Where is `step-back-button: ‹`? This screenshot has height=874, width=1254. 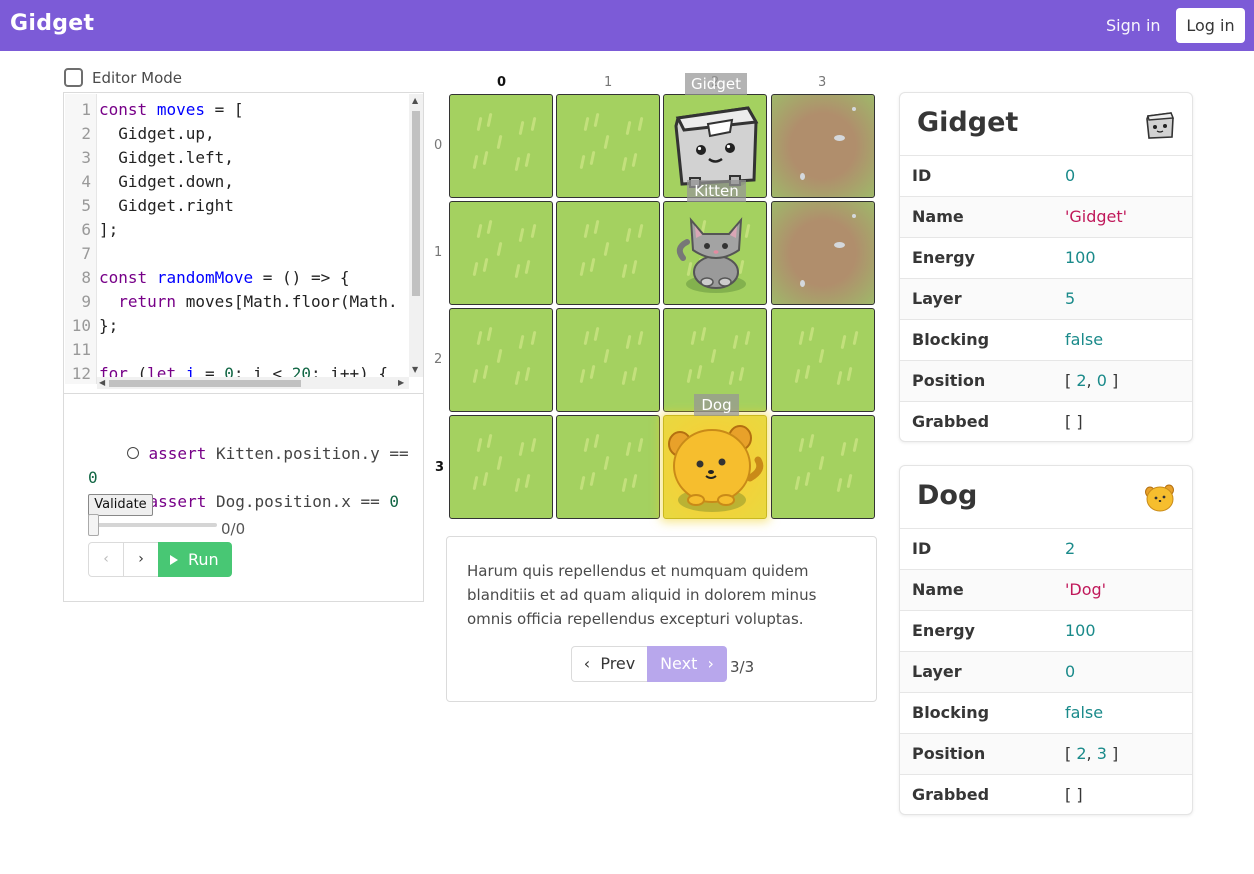
step-back-button: ‹ is located at coordinates (106, 559).